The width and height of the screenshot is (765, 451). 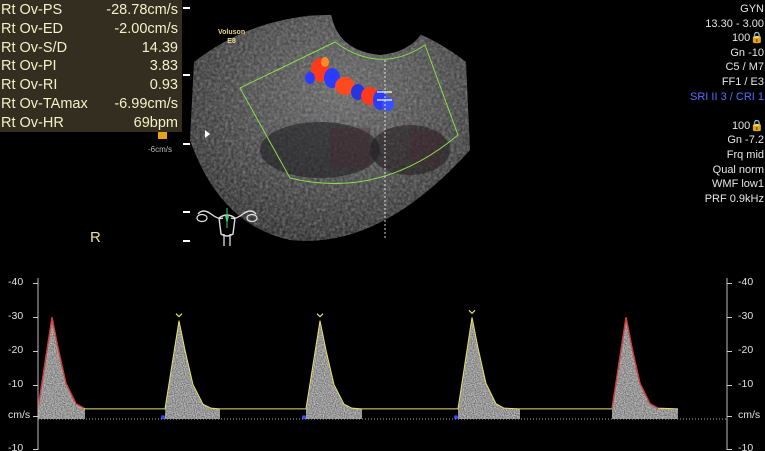 What do you see at coordinates (752, 9) in the screenshot?
I see `parameter-line: GYN` at bounding box center [752, 9].